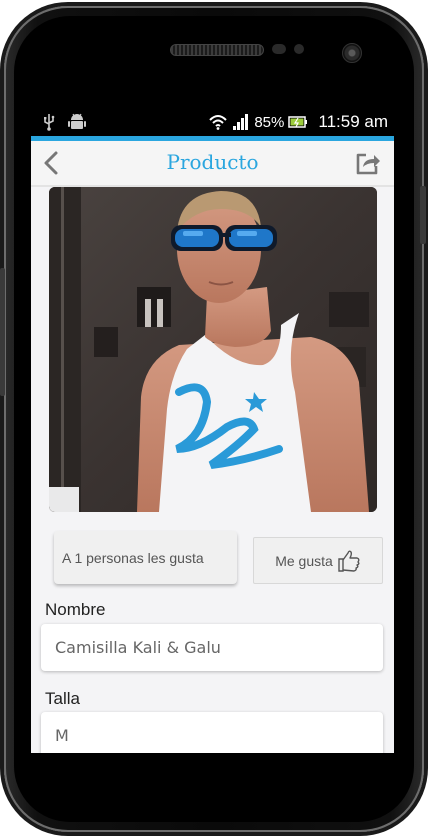 The image size is (428, 838). What do you see at coordinates (62, 698) in the screenshot?
I see `size-label: Talla` at bounding box center [62, 698].